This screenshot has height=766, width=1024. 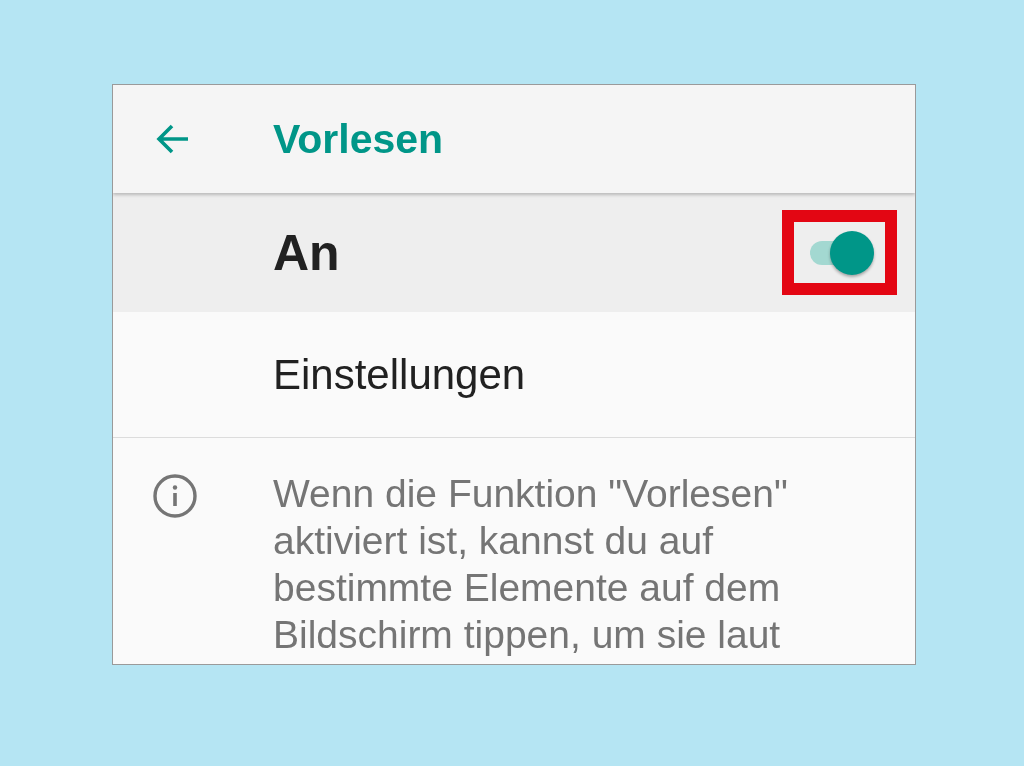 I want to click on screen-title: Vorlesen, so click(x=358, y=139).